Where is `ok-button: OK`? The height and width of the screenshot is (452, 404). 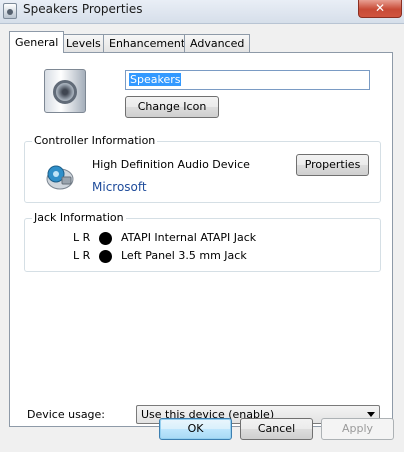 ok-button: OK is located at coordinates (195, 429).